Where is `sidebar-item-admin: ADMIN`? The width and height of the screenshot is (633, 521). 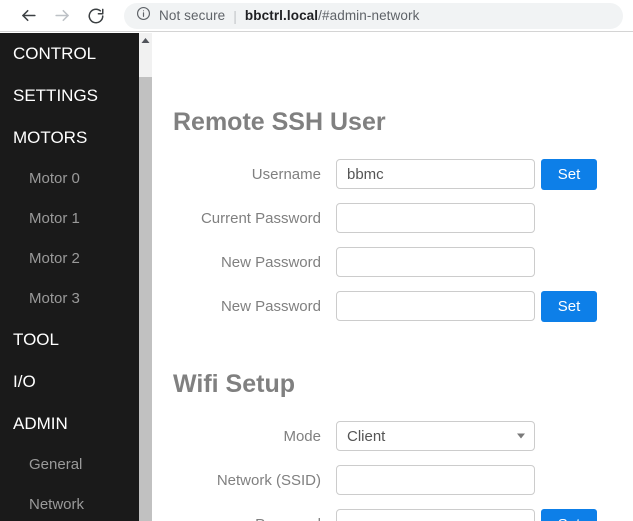 sidebar-item-admin: ADMIN is located at coordinates (69, 424).